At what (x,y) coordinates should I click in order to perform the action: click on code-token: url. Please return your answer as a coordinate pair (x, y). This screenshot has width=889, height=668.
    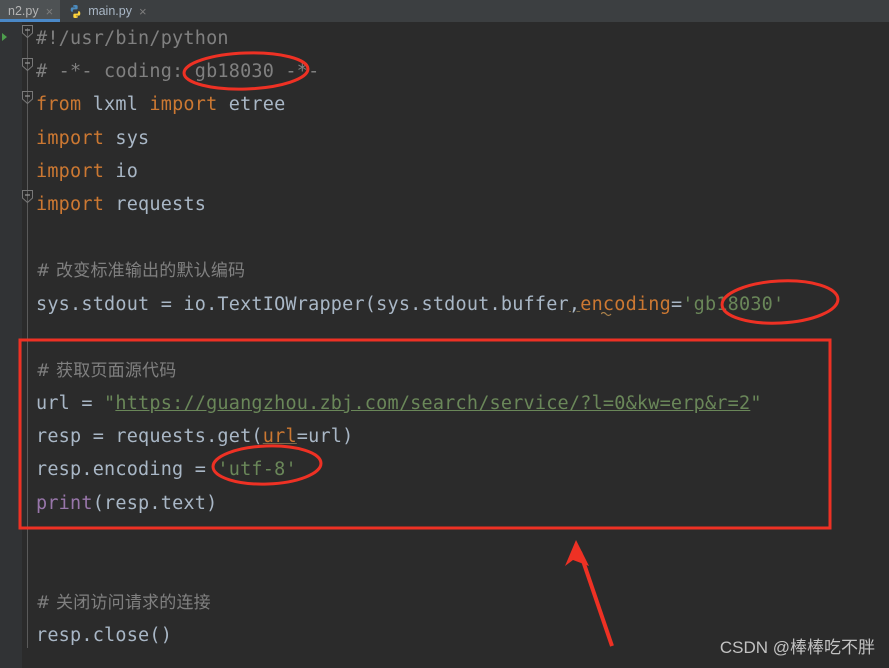
    Looking at the image, I should click on (279, 437).